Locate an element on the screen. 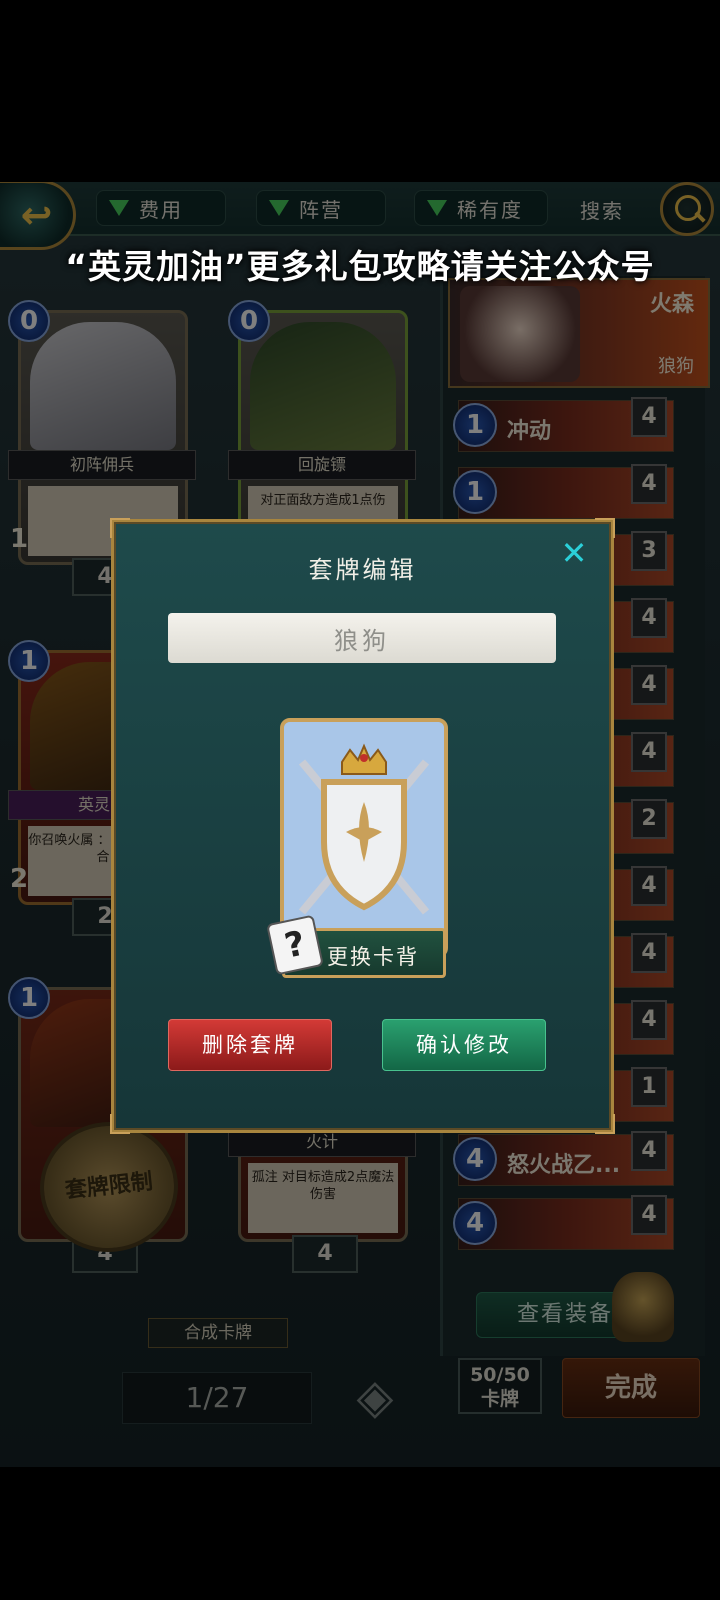 The width and height of the screenshot is (720, 1600). promo-watermark: “英灵加油”更多礼包攻略请关注公众号 is located at coordinates (360, 266).